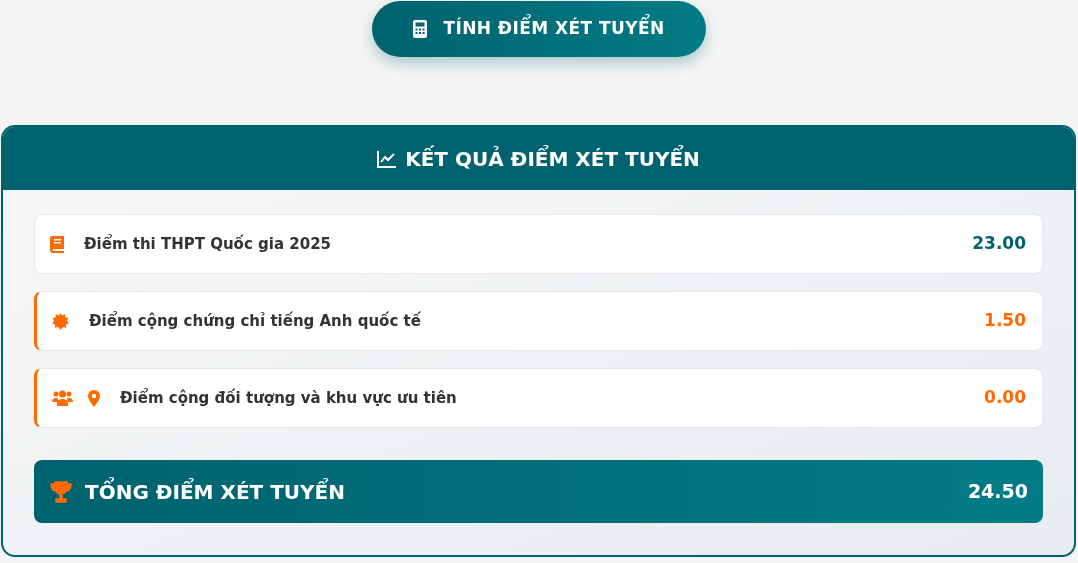  What do you see at coordinates (420, 29) in the screenshot?
I see `calculator-icon` at bounding box center [420, 29].